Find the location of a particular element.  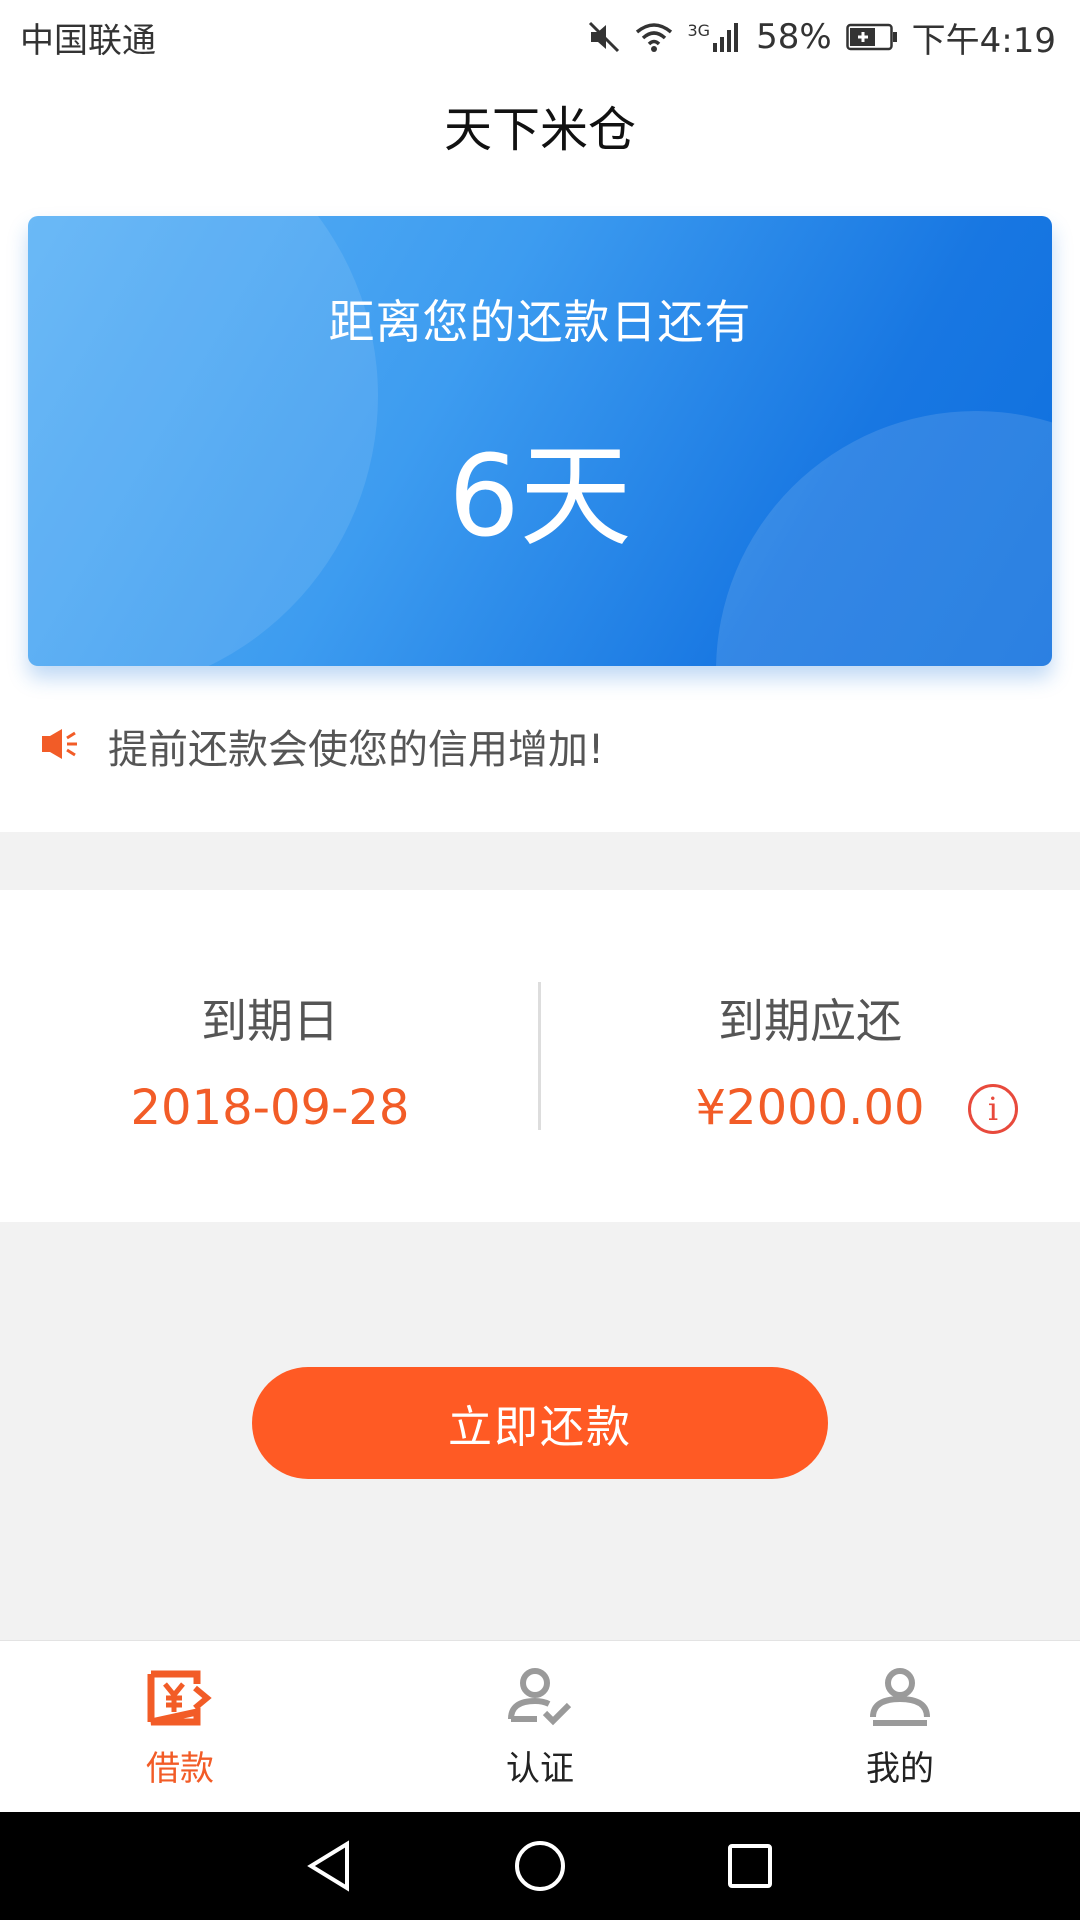

tip-row: 提前还款会使您的信用增加! is located at coordinates (322, 746).